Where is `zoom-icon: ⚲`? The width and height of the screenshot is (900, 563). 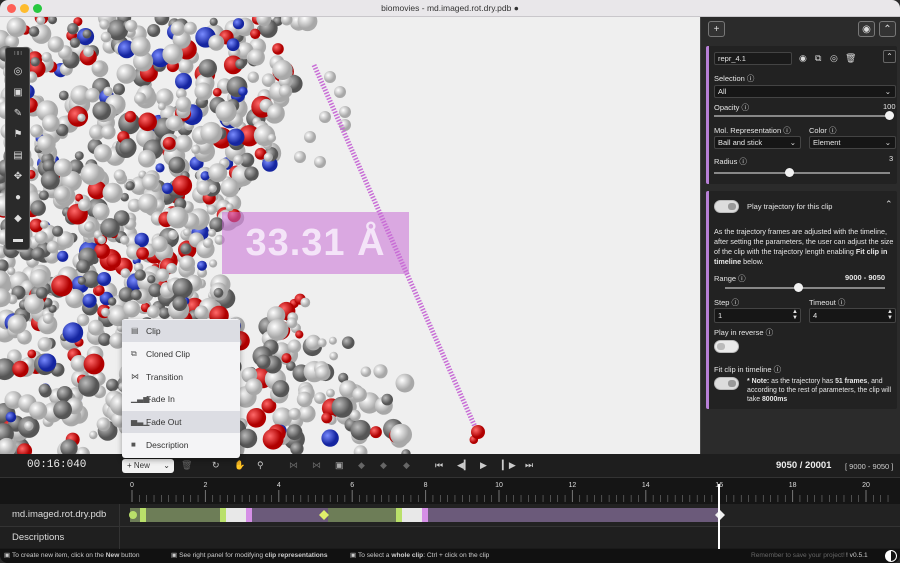 zoom-icon: ⚲ is located at coordinates (260, 466).